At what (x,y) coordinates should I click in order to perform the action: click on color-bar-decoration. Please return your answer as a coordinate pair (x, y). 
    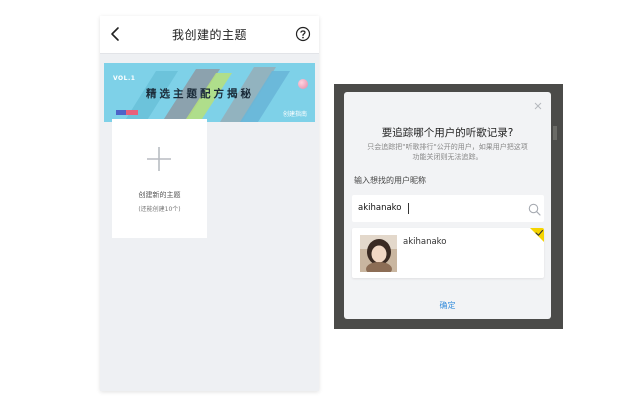
    Looking at the image, I should click on (127, 112).